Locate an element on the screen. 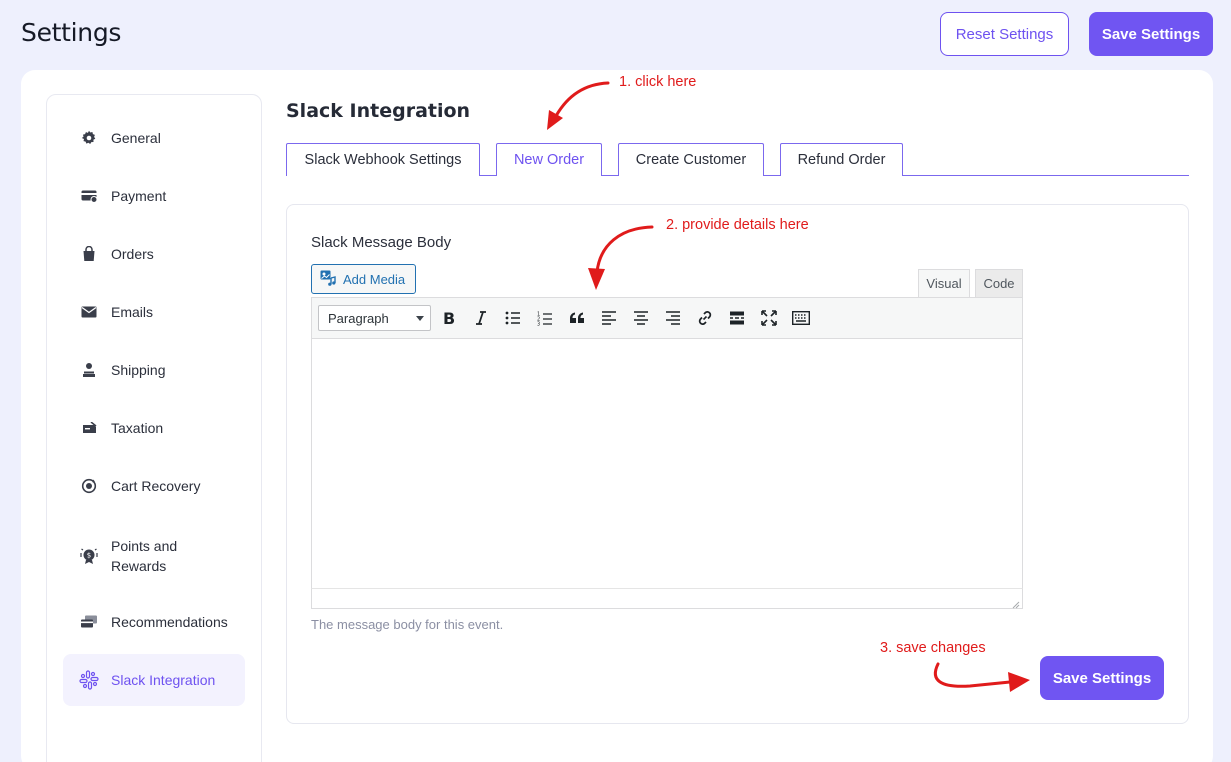  media-icon is located at coordinates (328, 279).